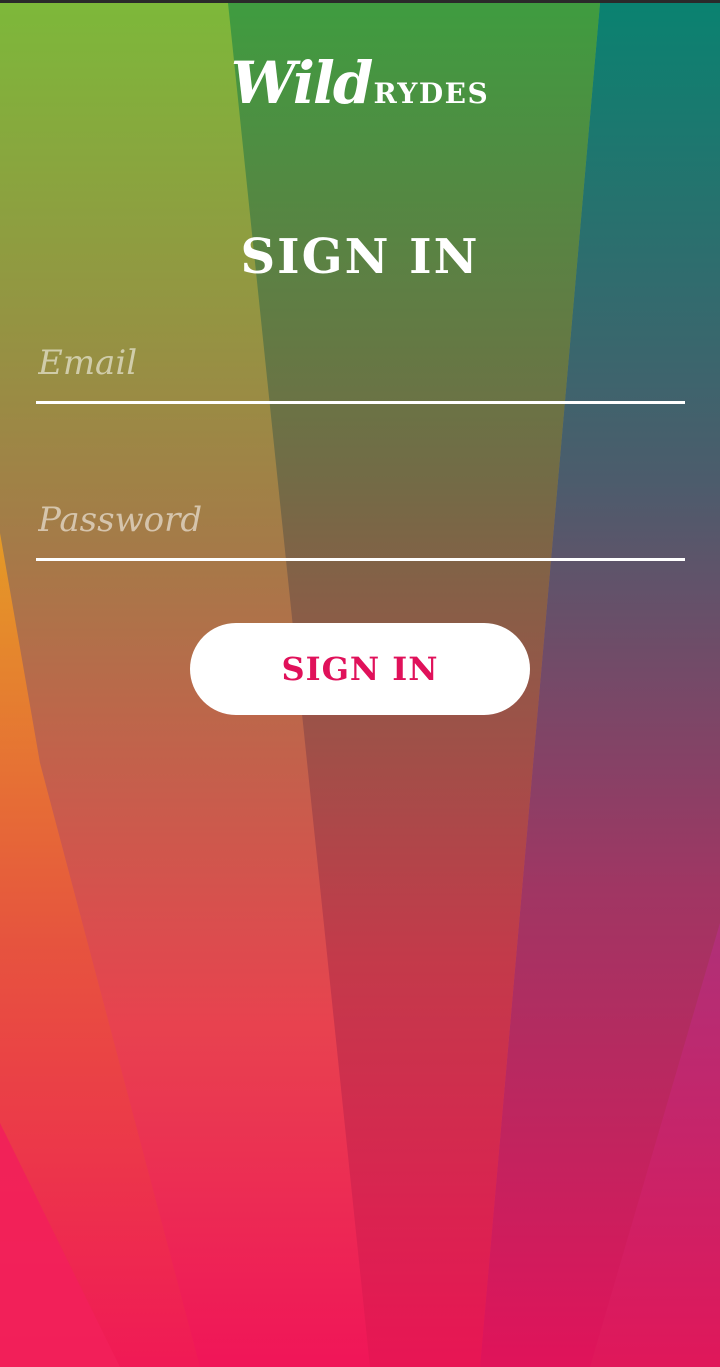  Describe the element at coordinates (358, 520) in the screenshot. I see `password-field` at that location.